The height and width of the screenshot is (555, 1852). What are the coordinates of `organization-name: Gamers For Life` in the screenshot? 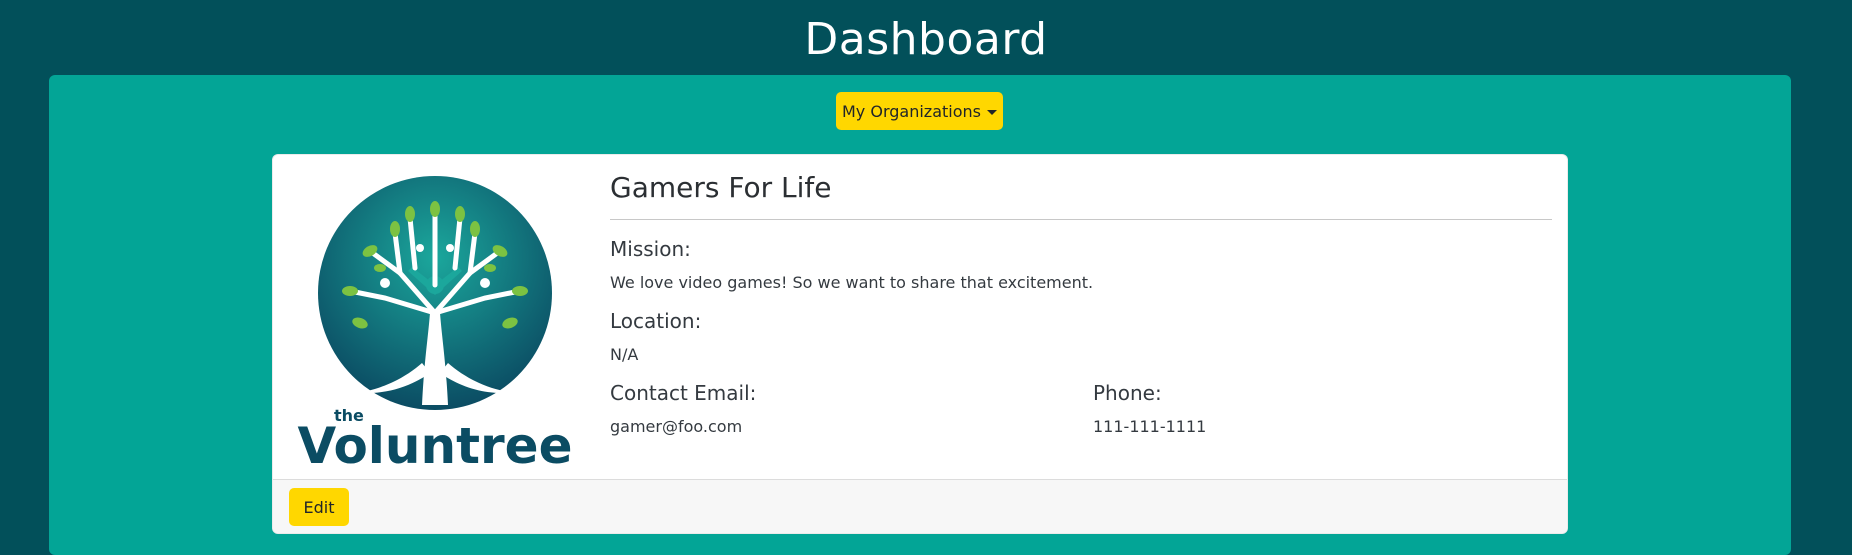 It's located at (721, 187).